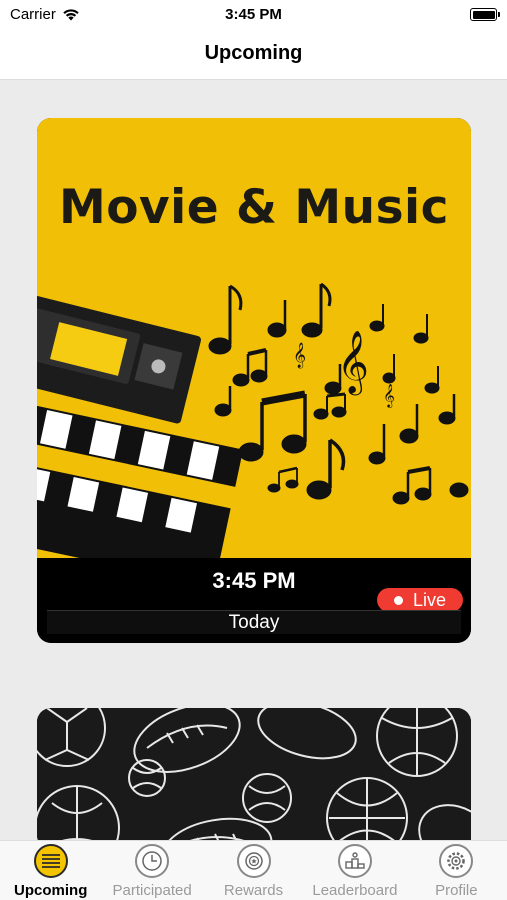  What do you see at coordinates (456, 890) in the screenshot?
I see `tab-label-profile: Profile` at bounding box center [456, 890].